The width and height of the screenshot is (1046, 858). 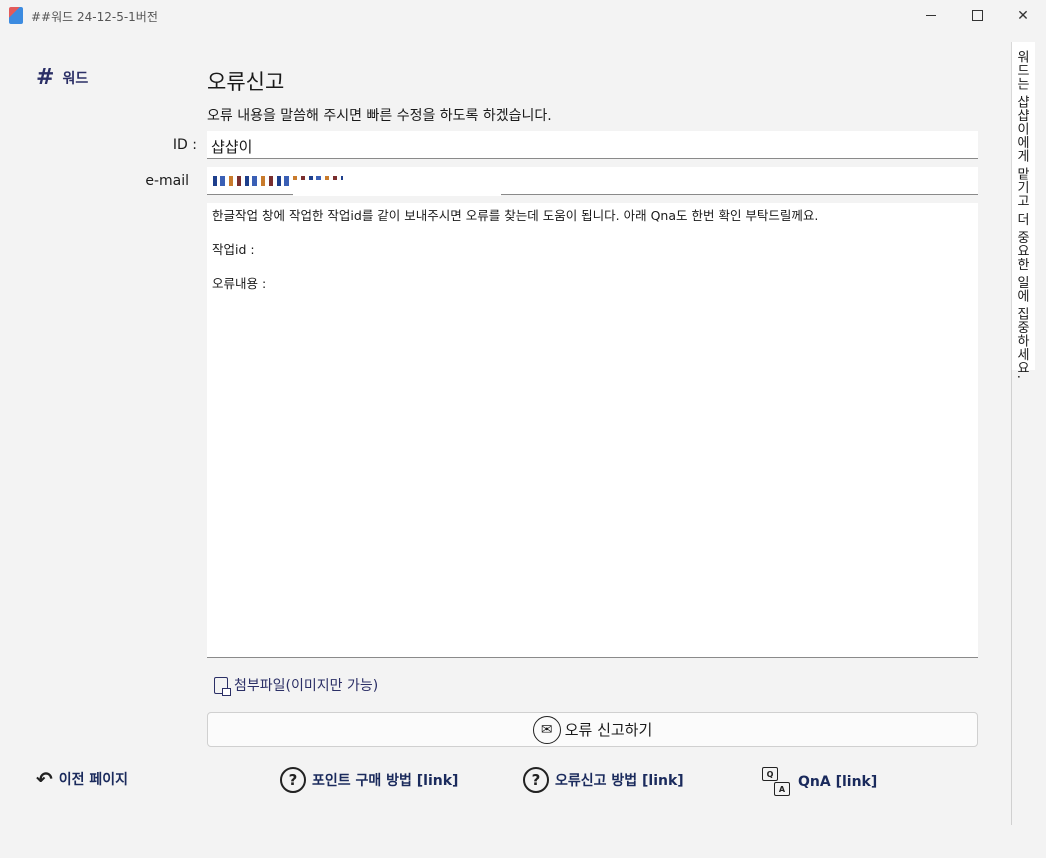 What do you see at coordinates (379, 116) in the screenshot?
I see `page-subtitle: 오류 내용을 말씀해 주시면 빠른 수정을 하도록 하겠습니다.` at bounding box center [379, 116].